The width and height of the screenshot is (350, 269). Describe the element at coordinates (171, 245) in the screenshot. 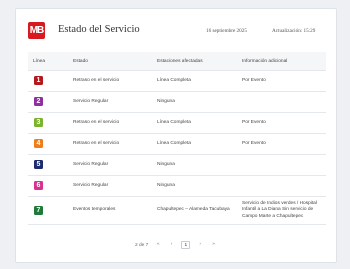

I see `previous-page-button: ‹` at that location.